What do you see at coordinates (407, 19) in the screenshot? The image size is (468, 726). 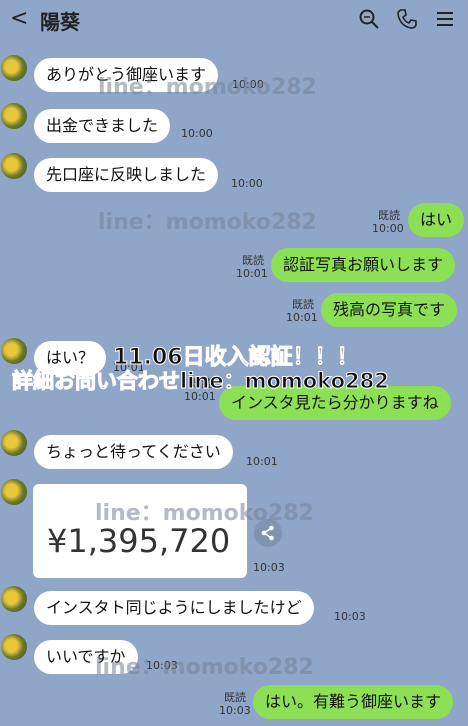 I see `phone-icon` at bounding box center [407, 19].